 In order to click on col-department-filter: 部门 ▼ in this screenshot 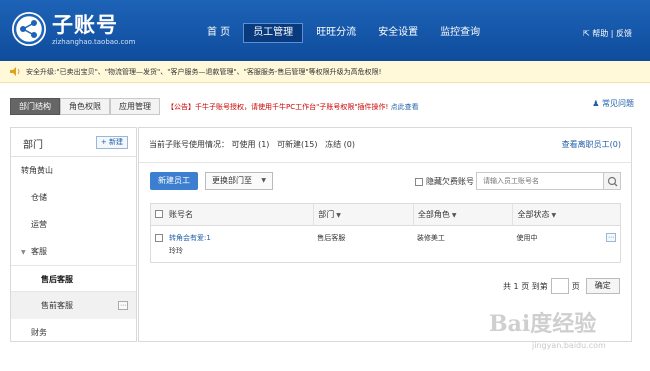, I will do `click(363, 215)`.